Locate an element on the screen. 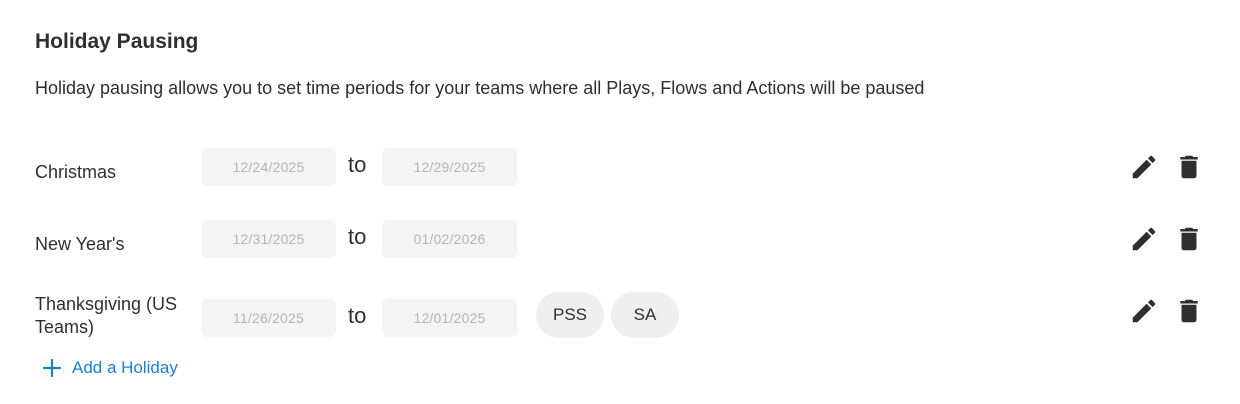 This screenshot has width=1240, height=404. add-holiday-label: Add a Holiday is located at coordinates (125, 367).